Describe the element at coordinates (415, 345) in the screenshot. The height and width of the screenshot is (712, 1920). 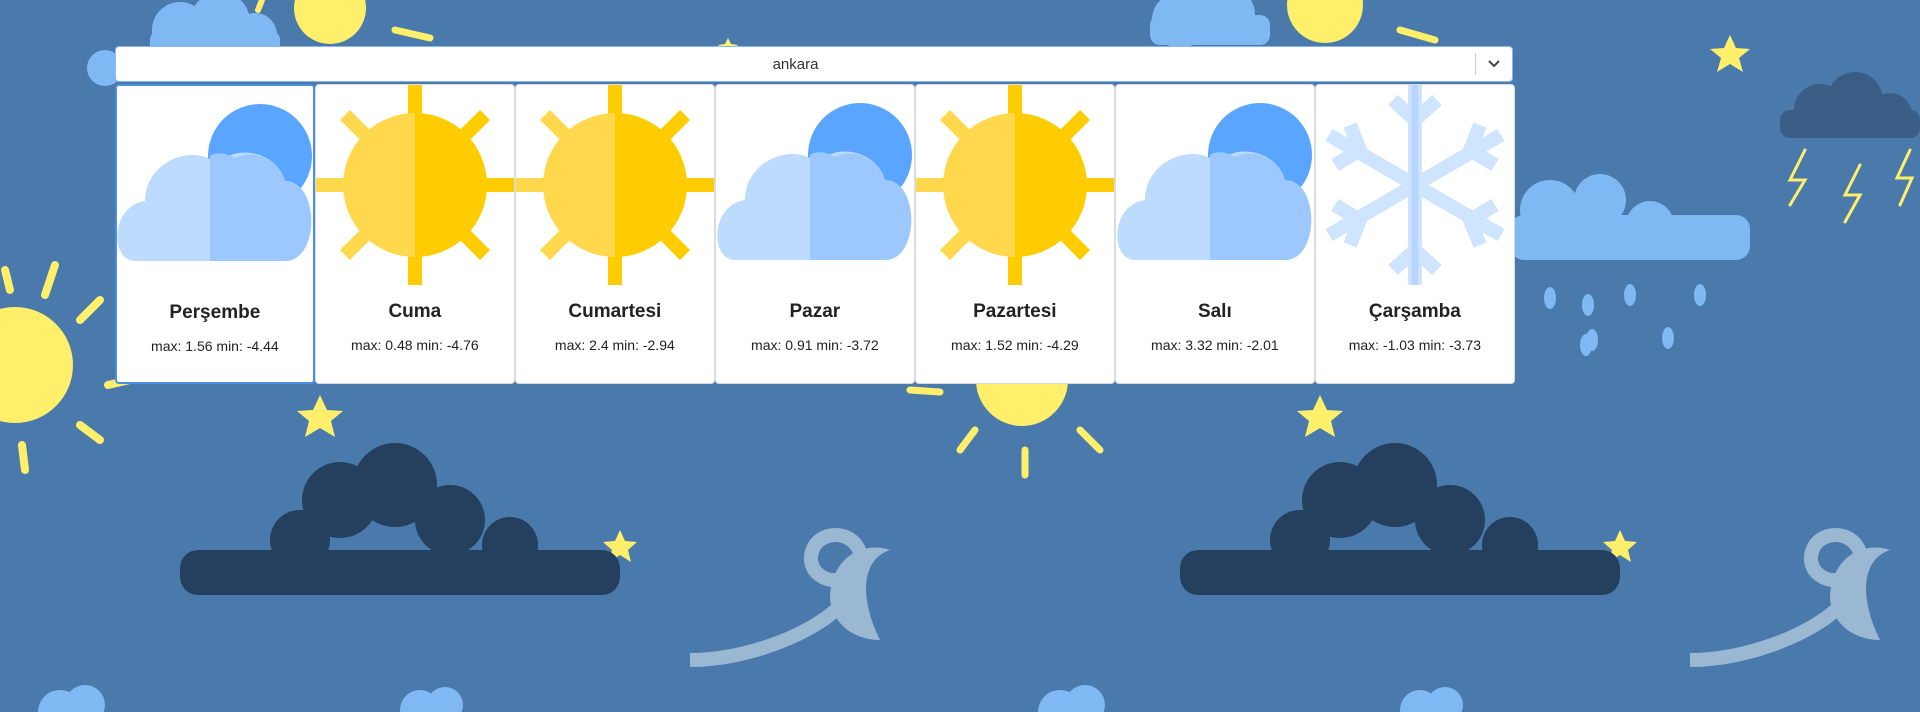
I see `temperature-range: max: 0.48 min: -4.76` at that location.